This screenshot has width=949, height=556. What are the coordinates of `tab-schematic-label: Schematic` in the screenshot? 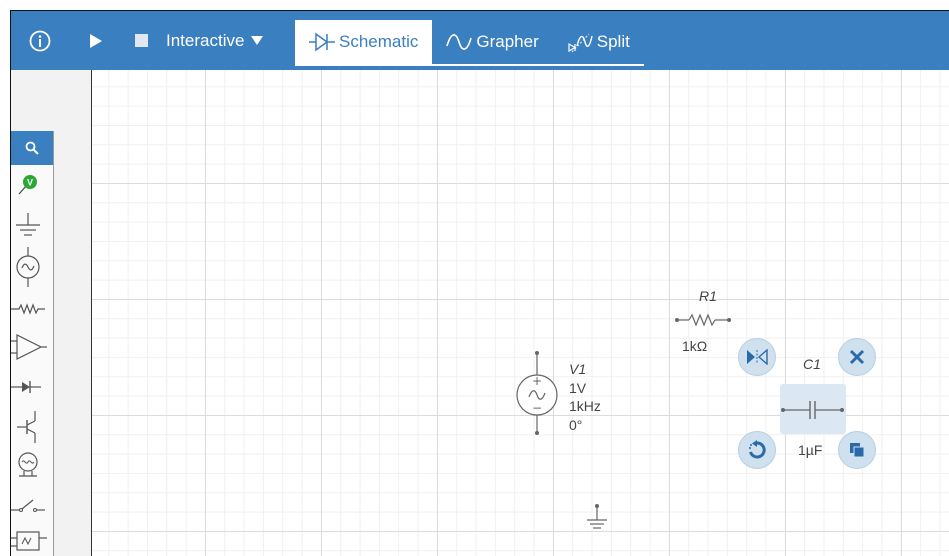 It's located at (379, 41).